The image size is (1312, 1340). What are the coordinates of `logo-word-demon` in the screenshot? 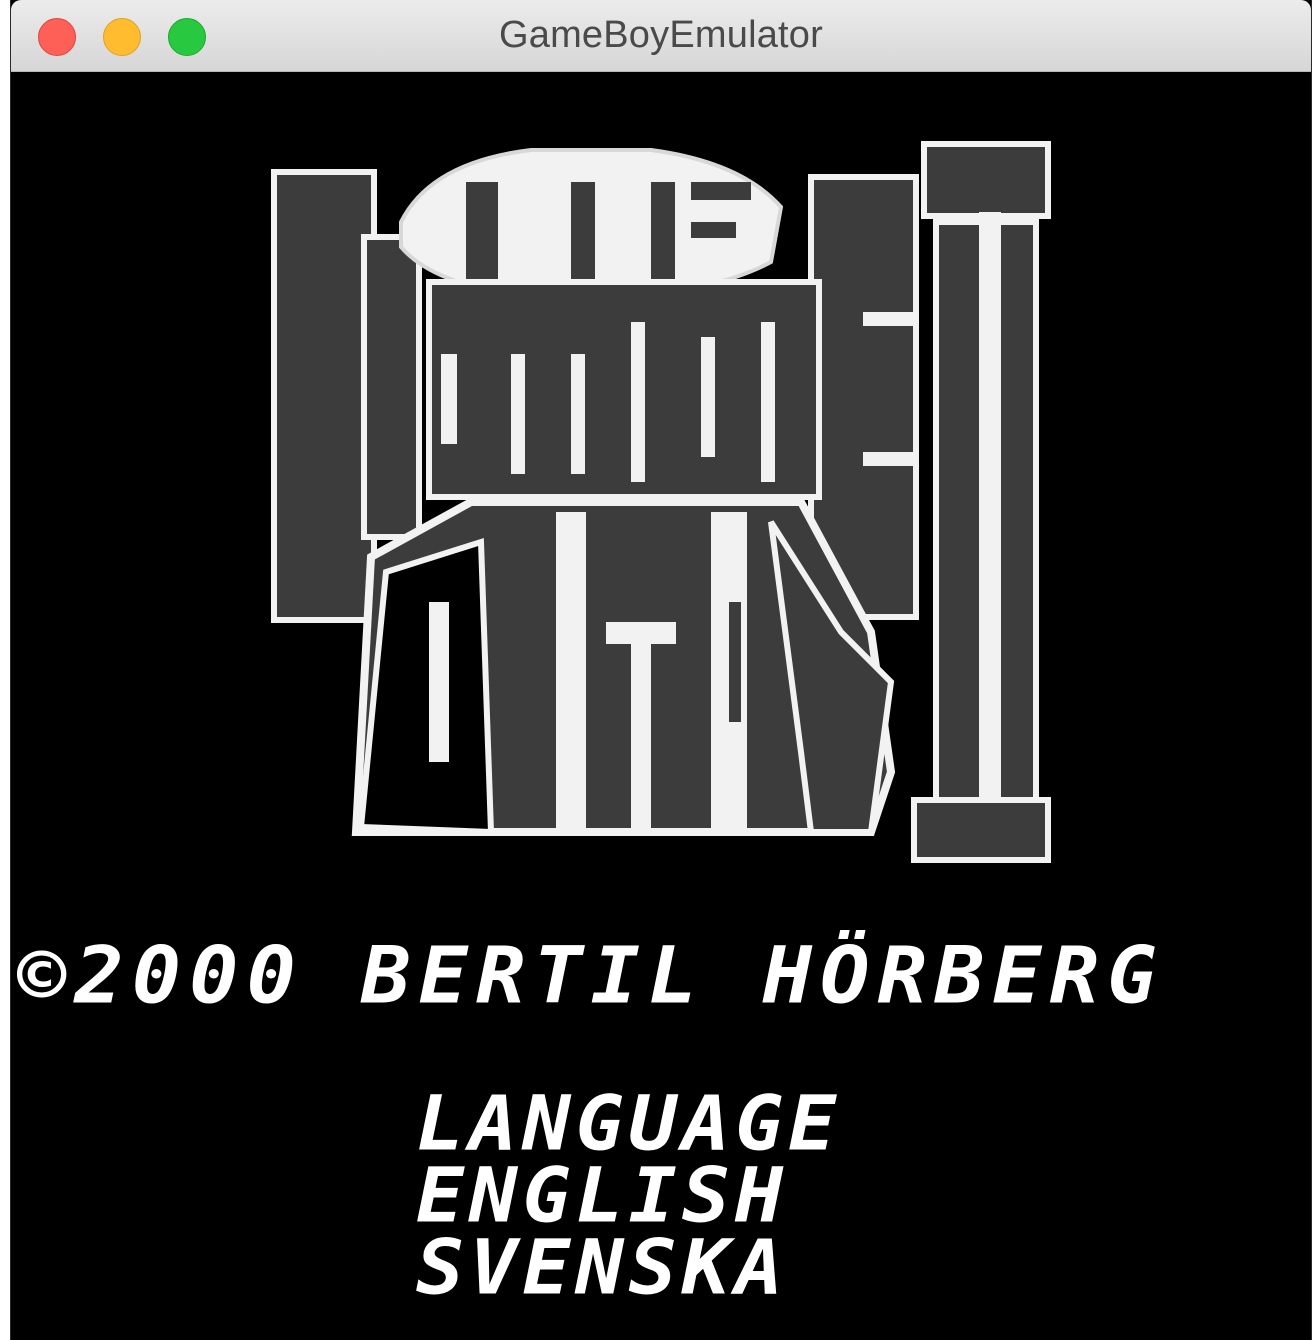 It's located at (623, 667).